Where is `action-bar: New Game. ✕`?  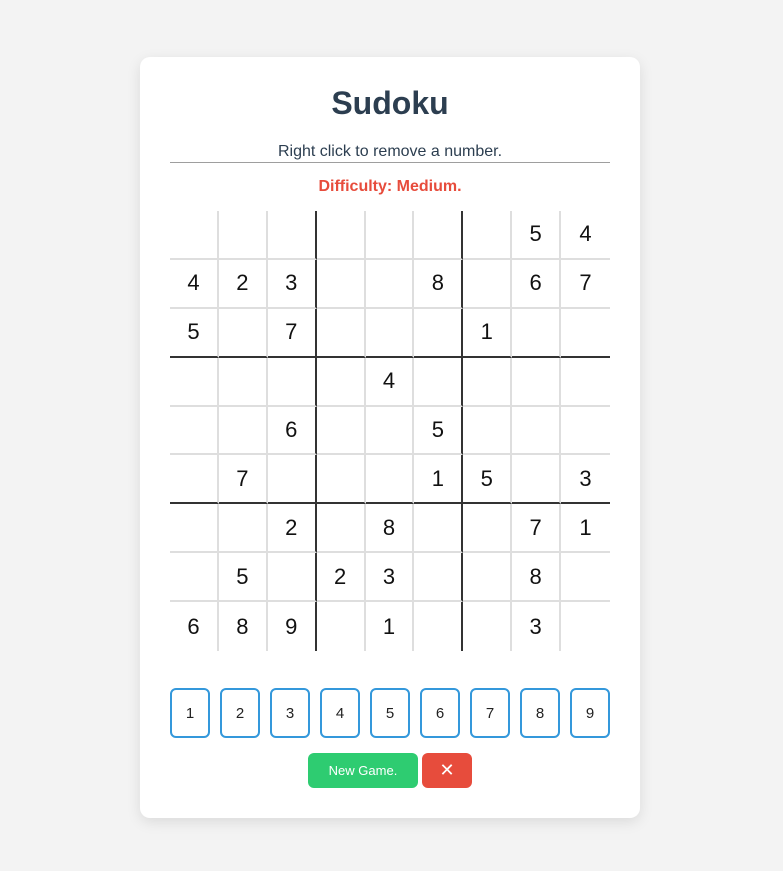 action-bar: New Game. ✕ is located at coordinates (390, 770).